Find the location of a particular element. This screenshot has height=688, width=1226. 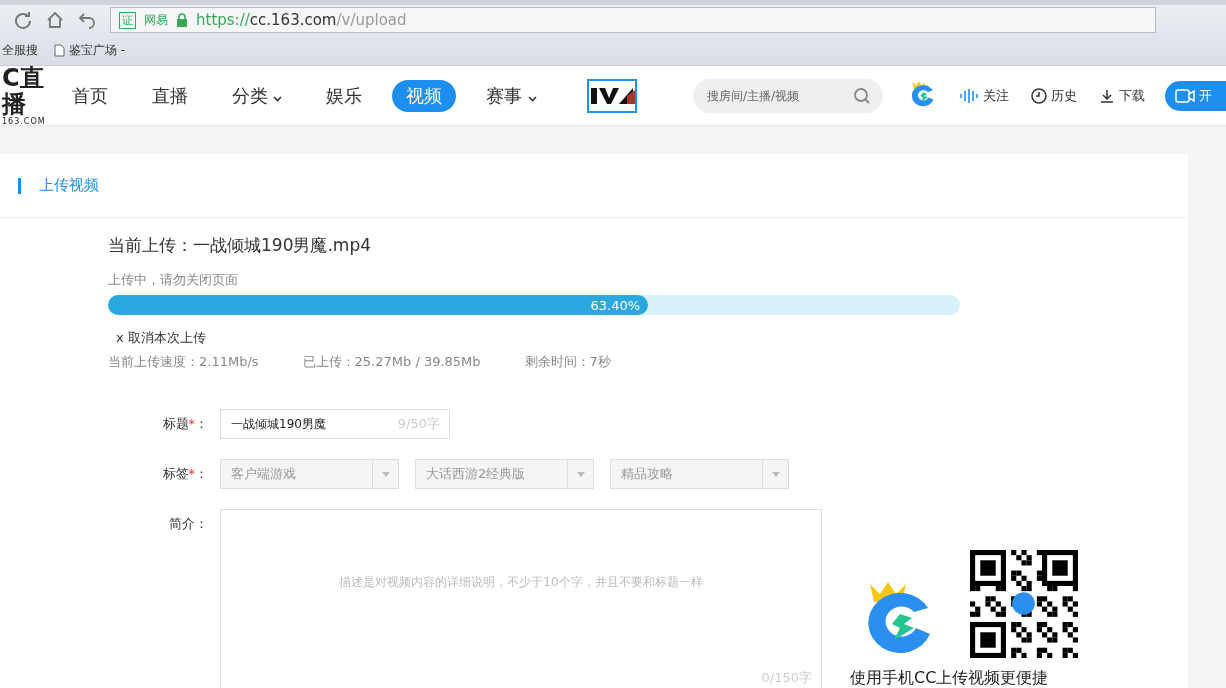

search-field: 搜房间/主播/视频 is located at coordinates (788, 95).